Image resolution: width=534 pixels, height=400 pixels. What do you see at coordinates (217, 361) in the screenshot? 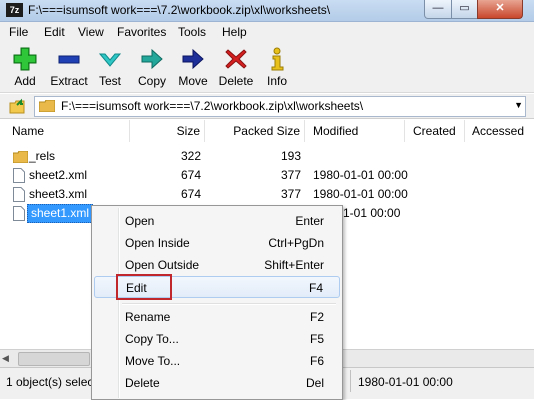
I see `context-move-to: Move To... F6` at bounding box center [217, 361].